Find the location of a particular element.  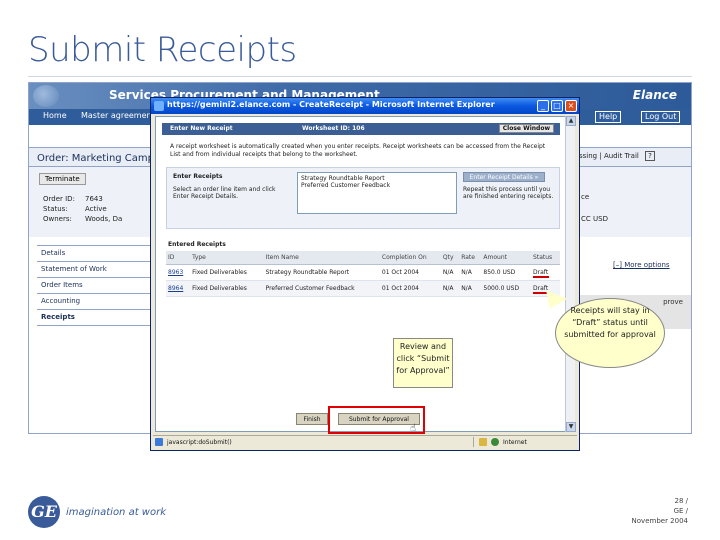

list-item: Strategy Roundtable Report is located at coordinates (377, 178).